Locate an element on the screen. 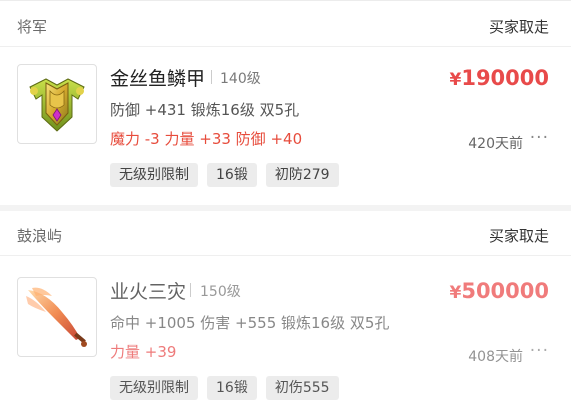 The image size is (571, 410). listing-time: 408天前 is located at coordinates (495, 357).